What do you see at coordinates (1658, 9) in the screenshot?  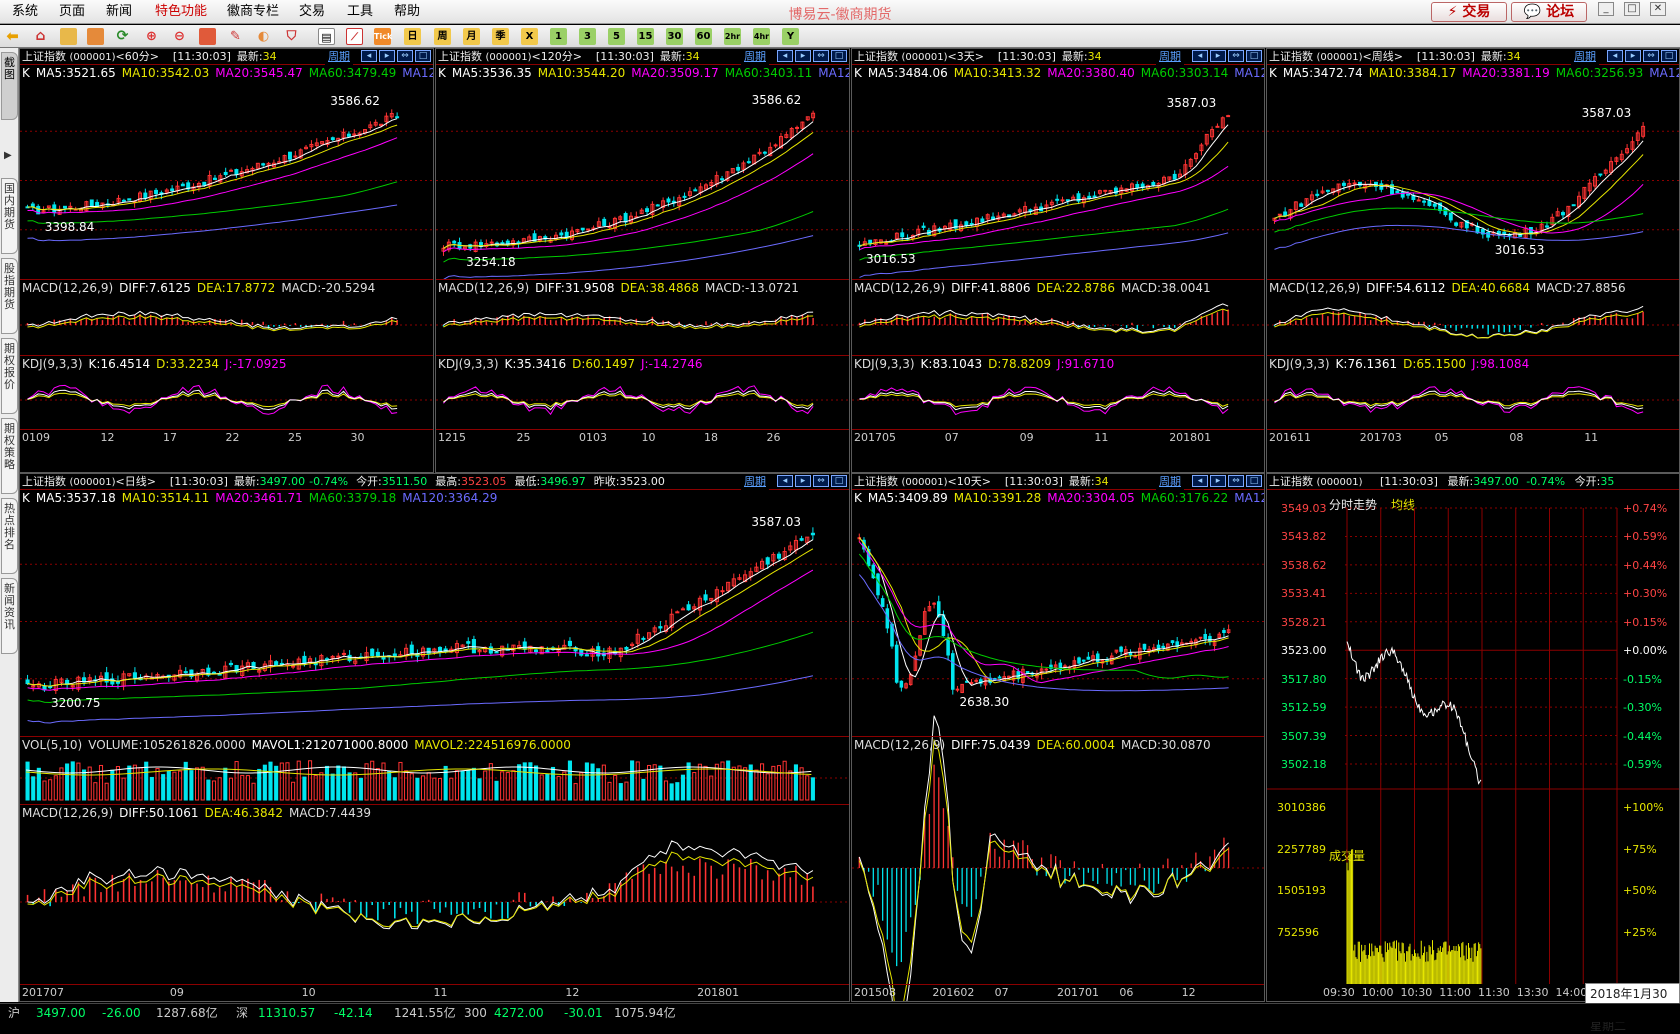 I see `close-button: ✕` at bounding box center [1658, 9].